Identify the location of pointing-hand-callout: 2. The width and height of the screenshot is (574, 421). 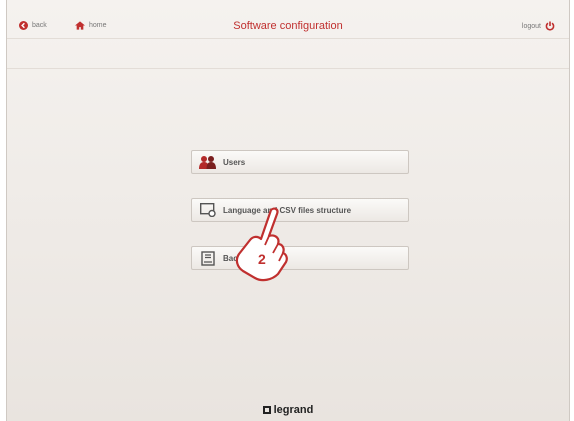
(263, 244).